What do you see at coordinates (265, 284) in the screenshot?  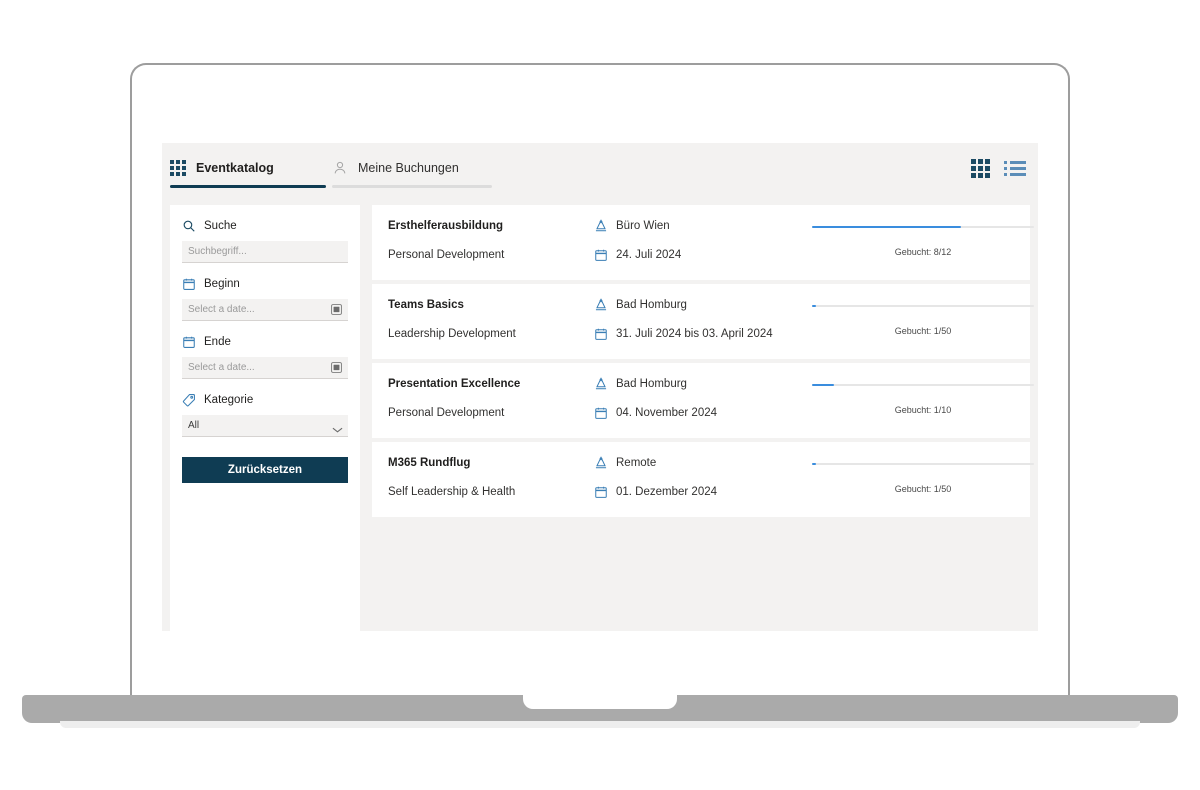 I see `filter-label-beginn: Beginn` at bounding box center [265, 284].